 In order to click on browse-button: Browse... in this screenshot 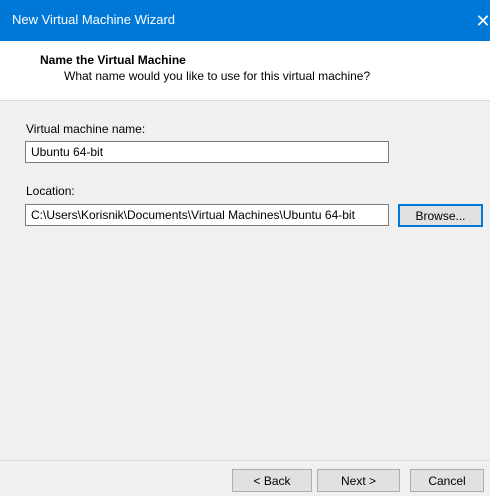, I will do `click(440, 215)`.